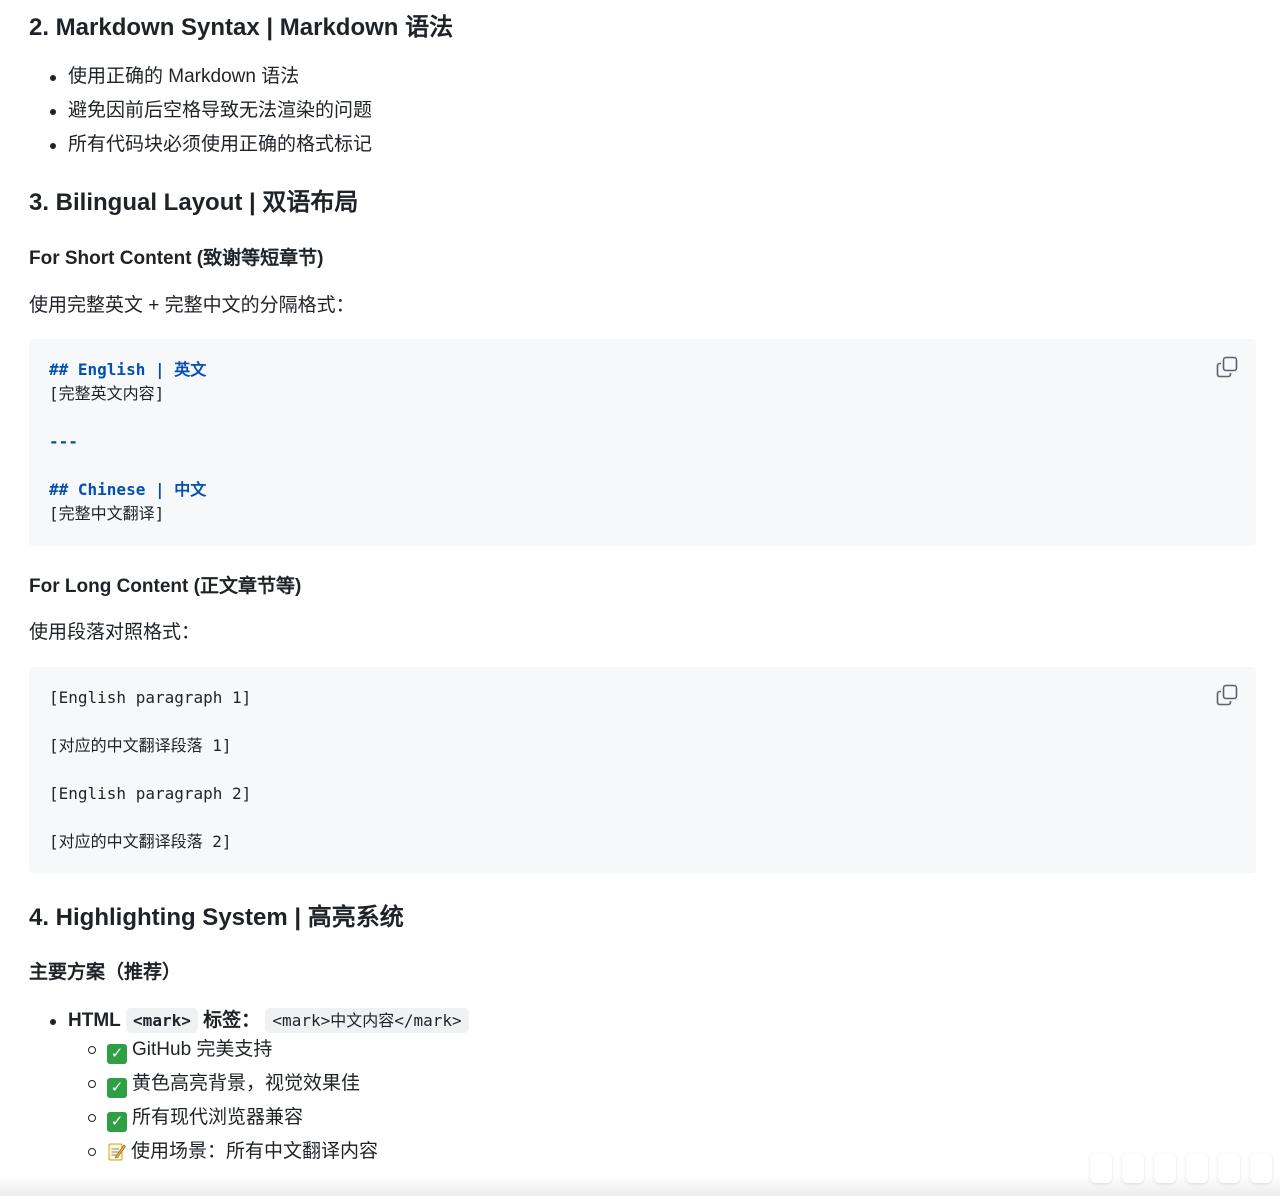  What do you see at coordinates (192, 305) in the screenshot?
I see `short-content-description: 使用完整英文 + 完整中文的分隔格式：` at bounding box center [192, 305].